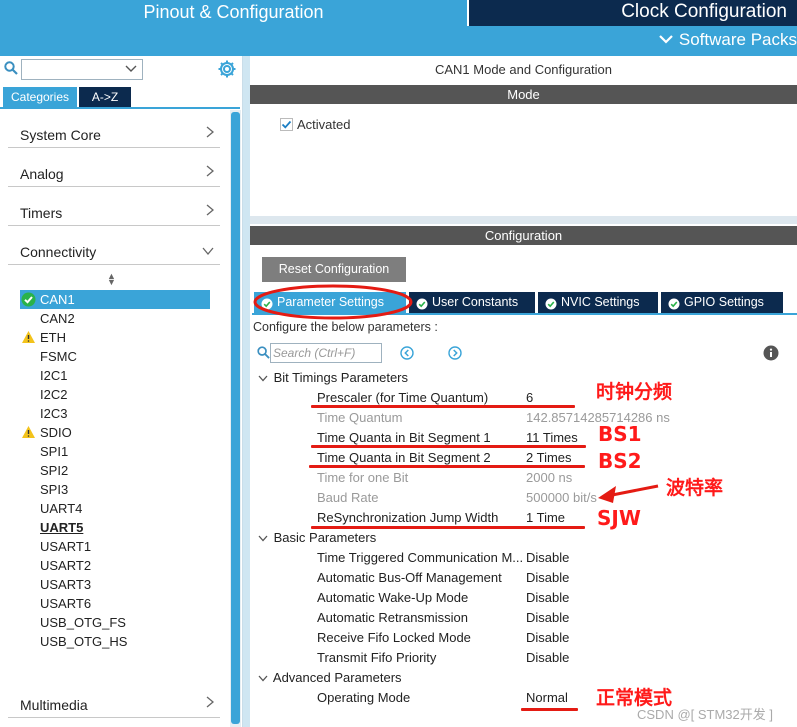 This screenshot has height=727, width=797. Describe the element at coordinates (448, 527) in the screenshot. I see `annotation-underline-sjw` at that location.